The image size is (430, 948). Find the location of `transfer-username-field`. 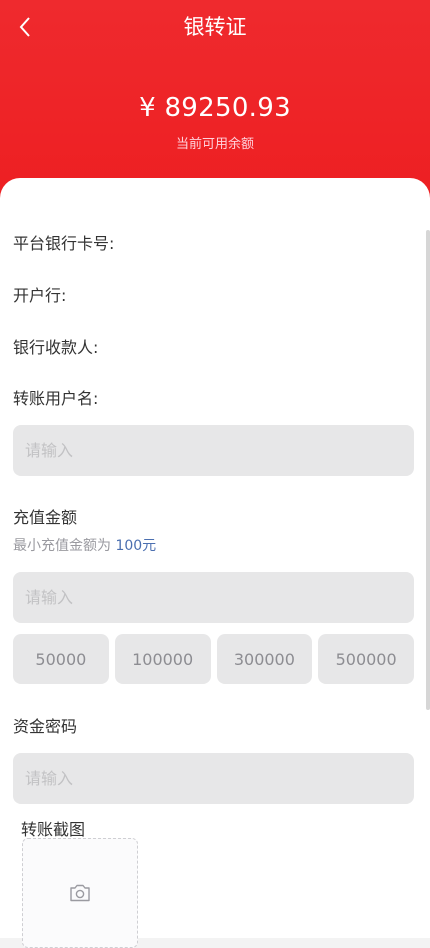

transfer-username-field is located at coordinates (213, 450).